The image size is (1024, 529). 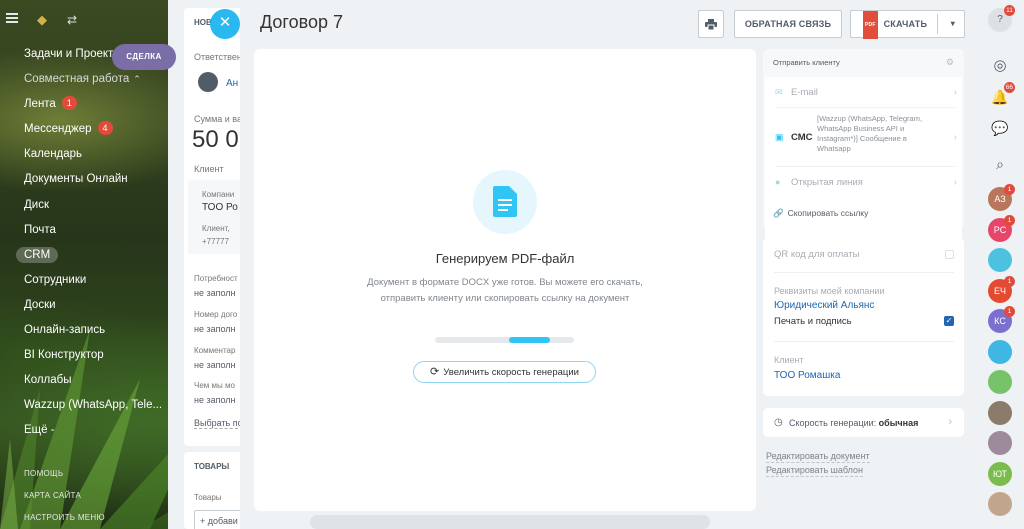 I want to click on sidebar-item-label: Доски, so click(x=40, y=304).